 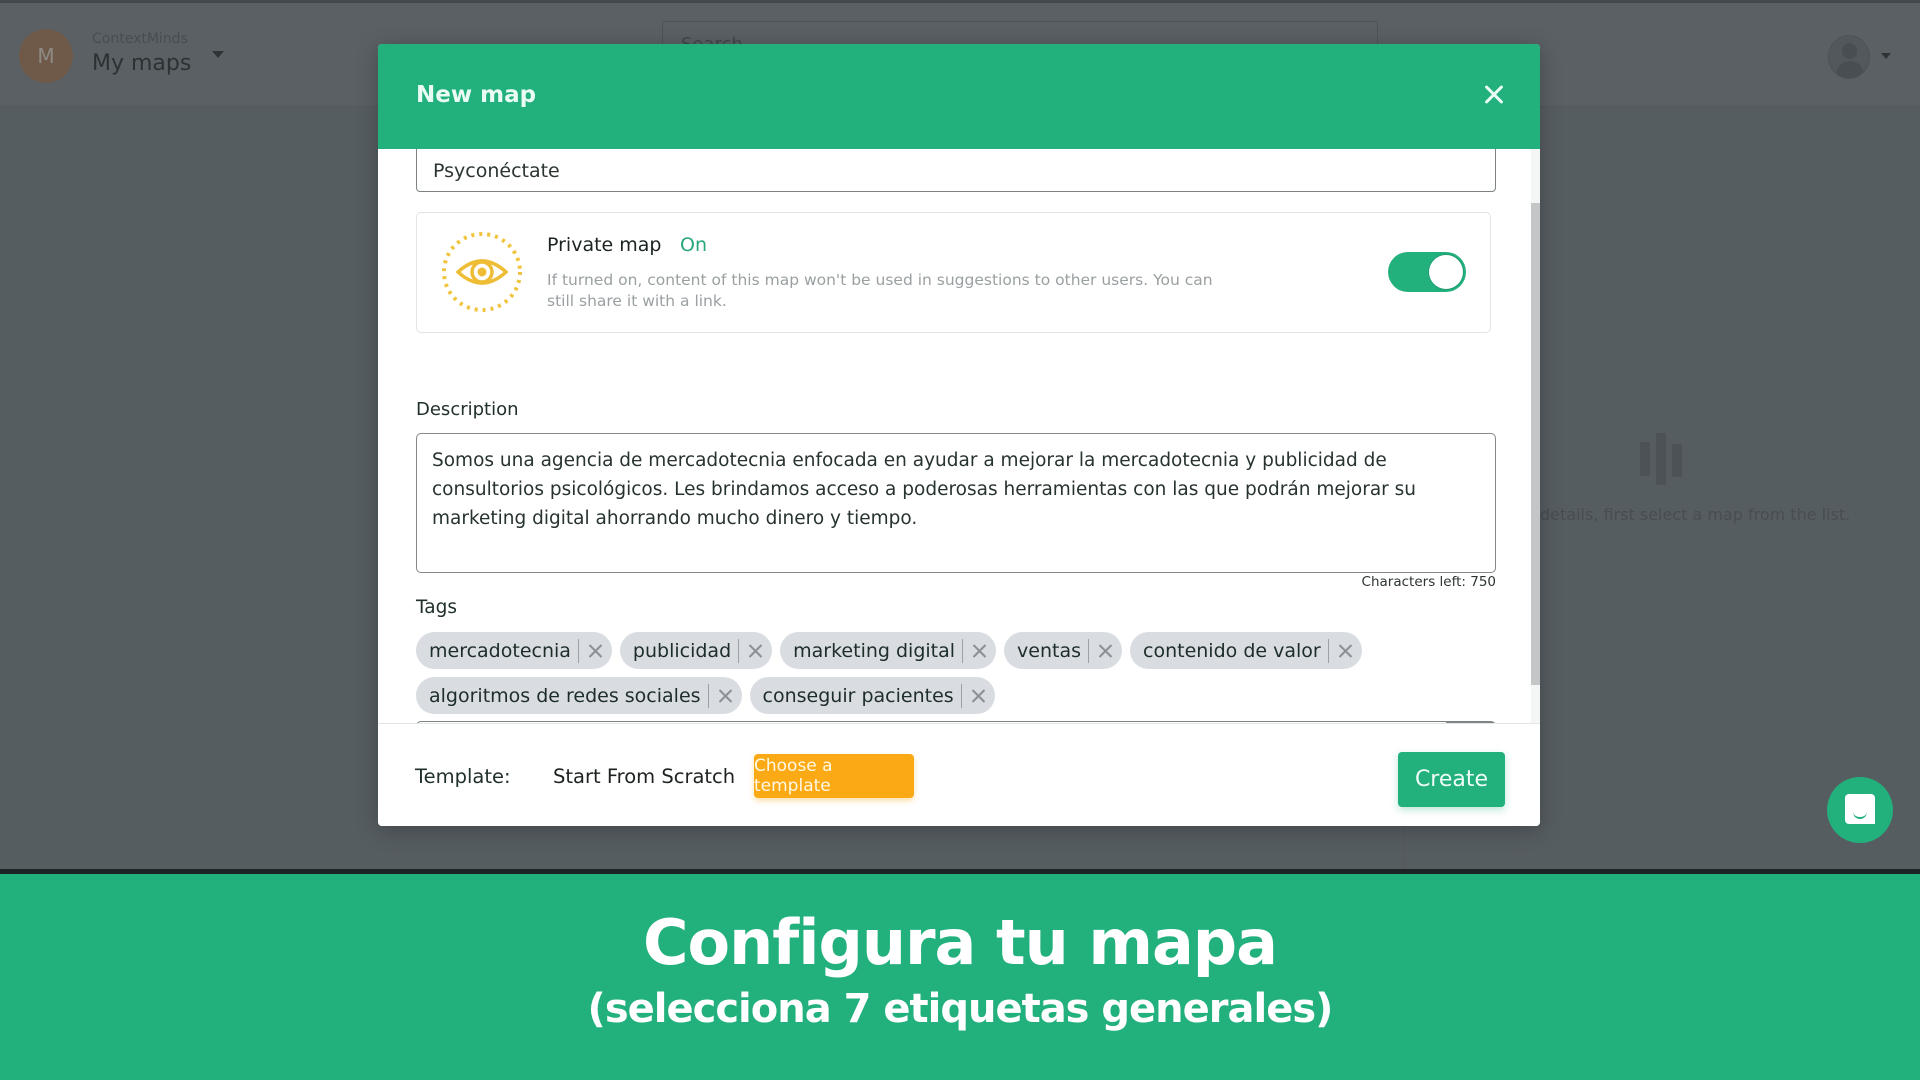 I want to click on tag-chip: marketing digital, so click(x=888, y=650).